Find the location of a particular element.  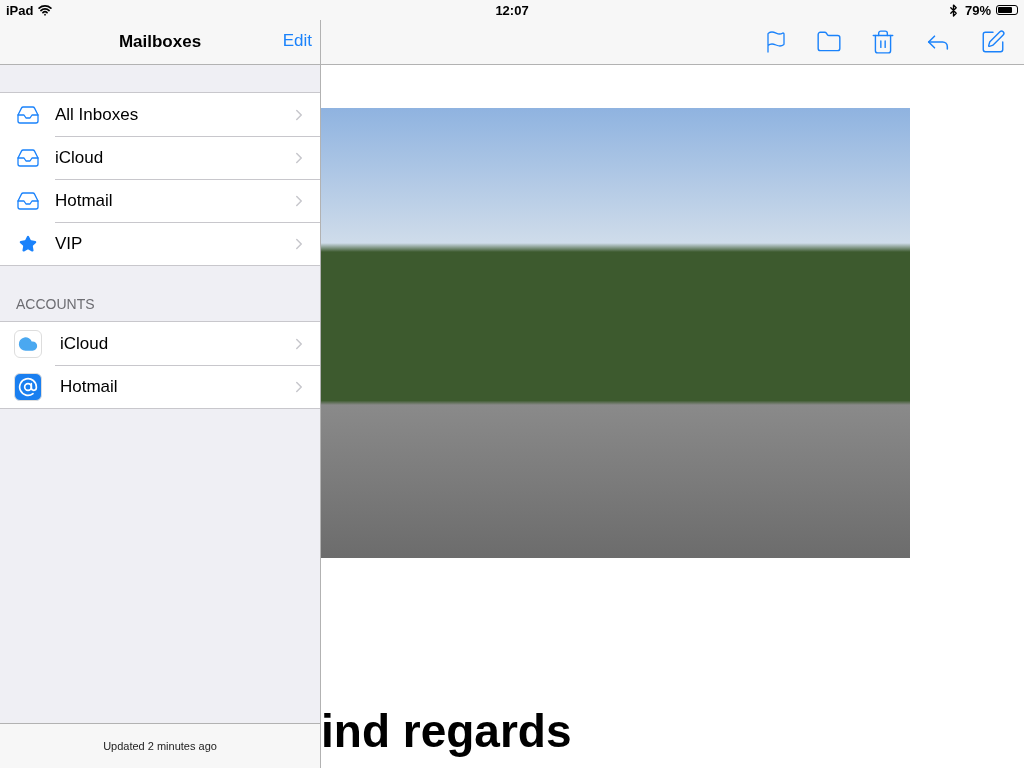

account-row: Hotmail is located at coordinates (160, 386).